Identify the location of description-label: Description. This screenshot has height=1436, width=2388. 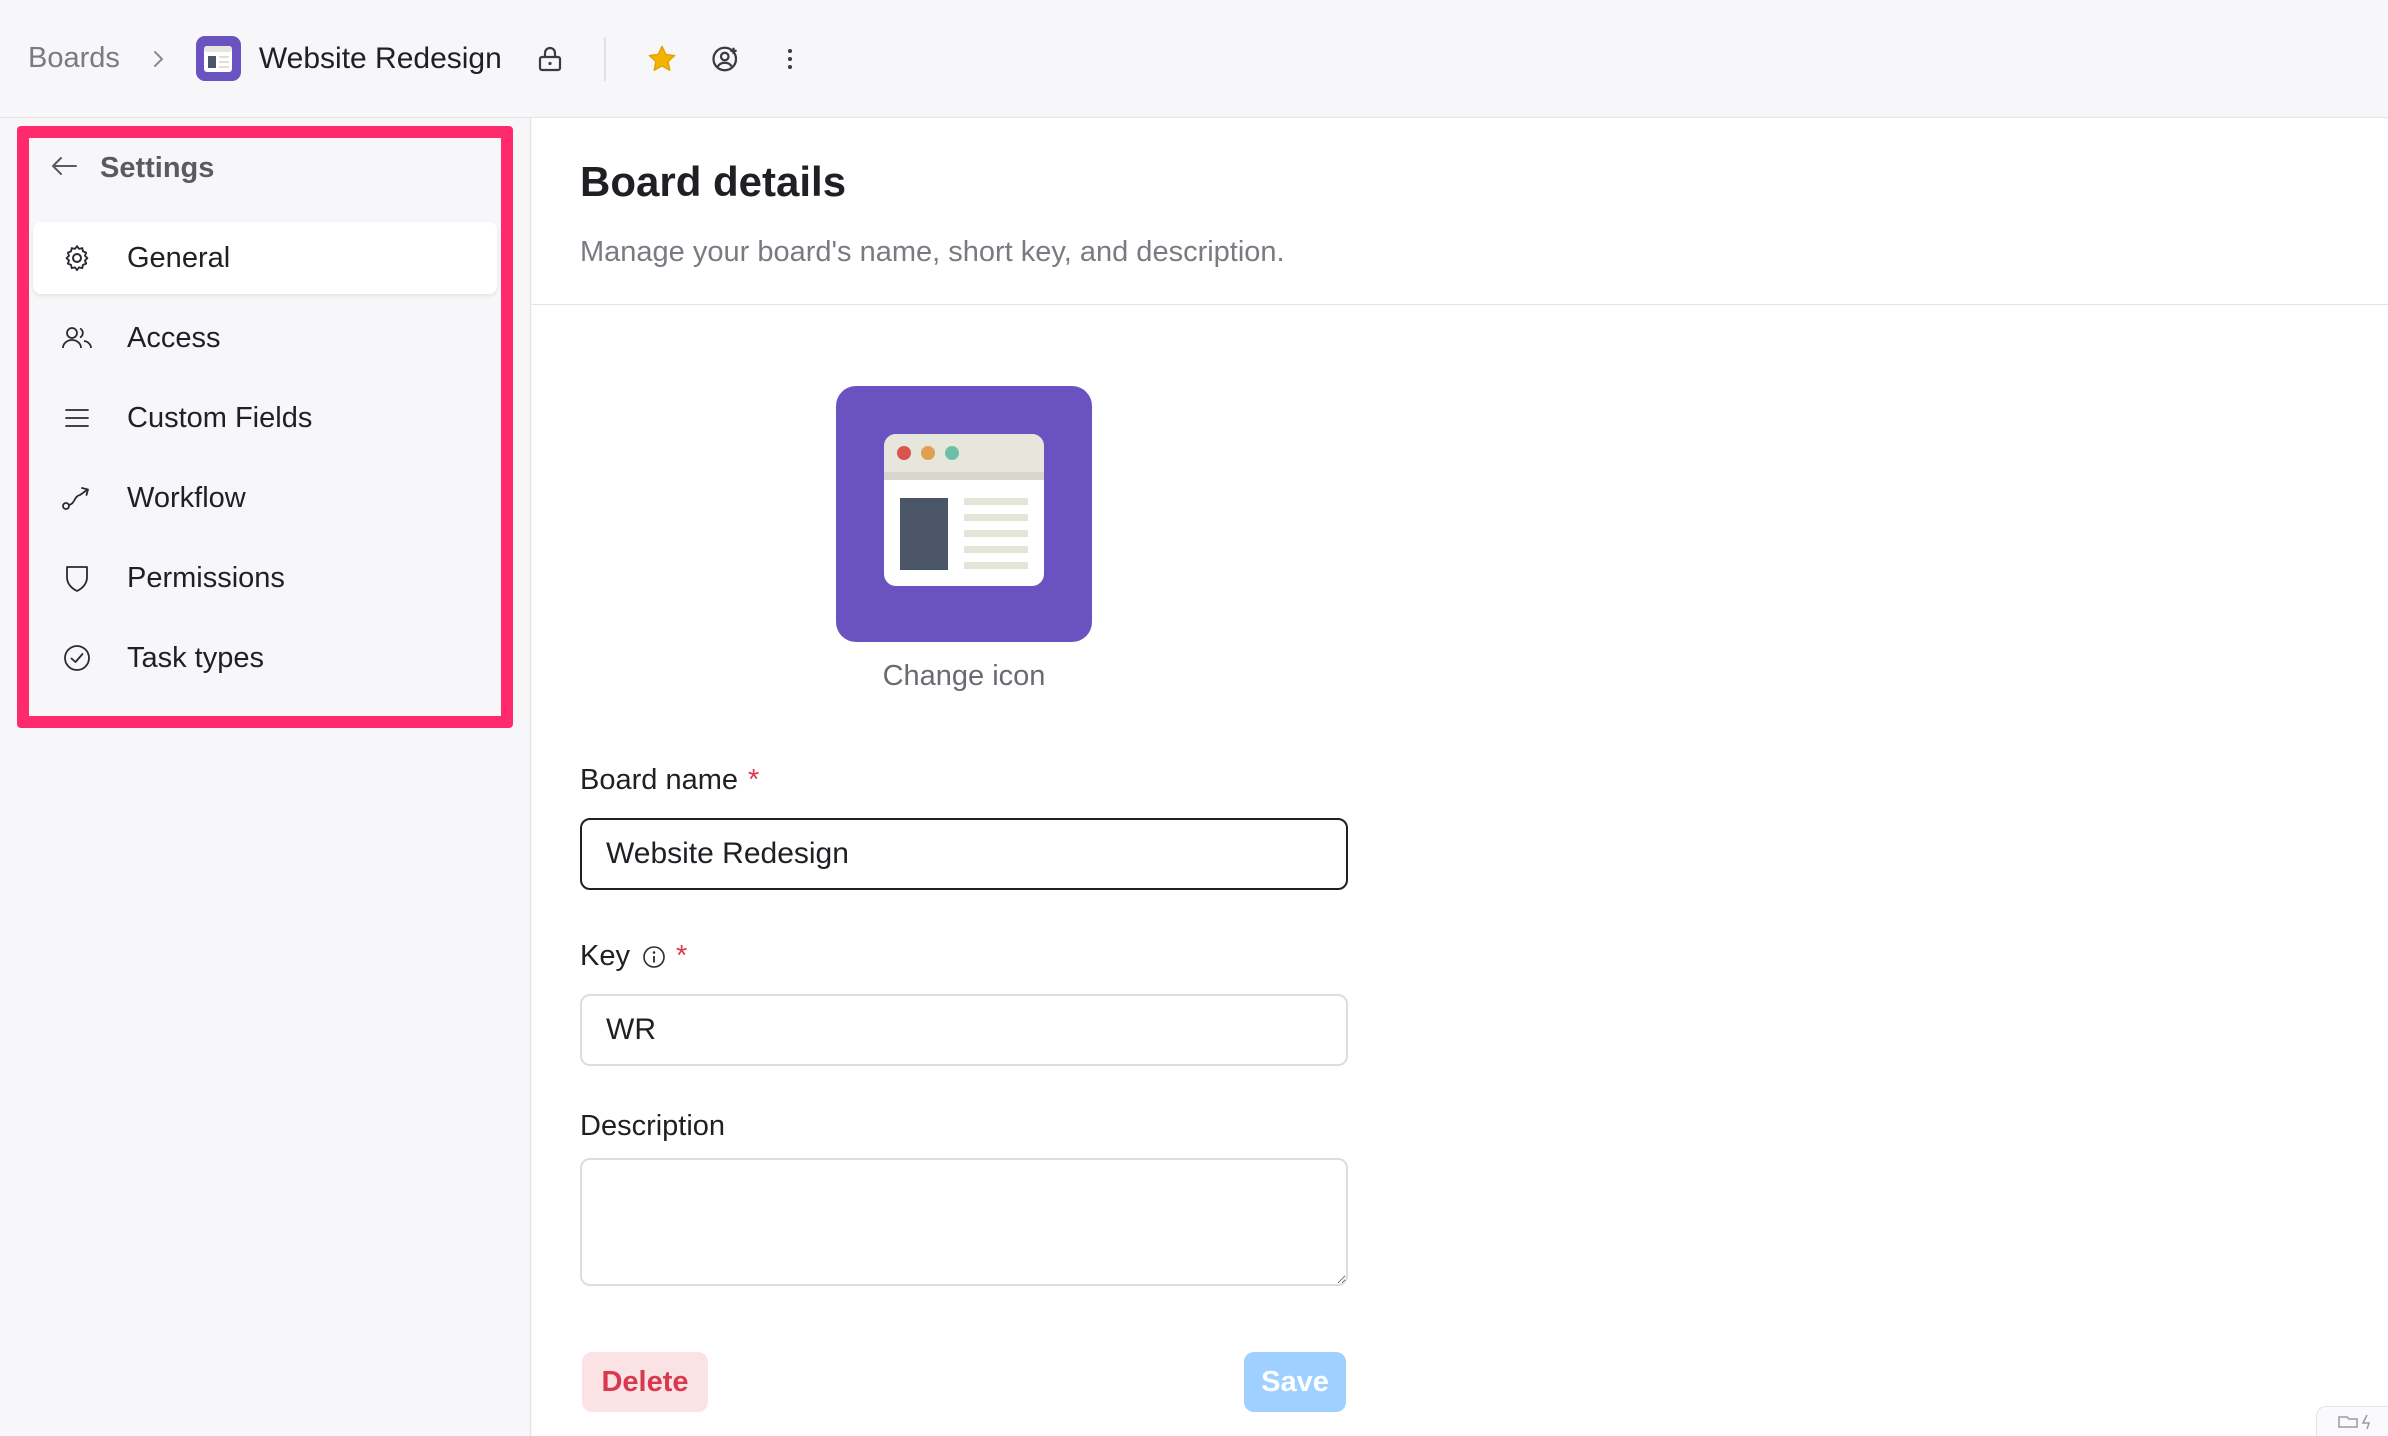
(652, 1126).